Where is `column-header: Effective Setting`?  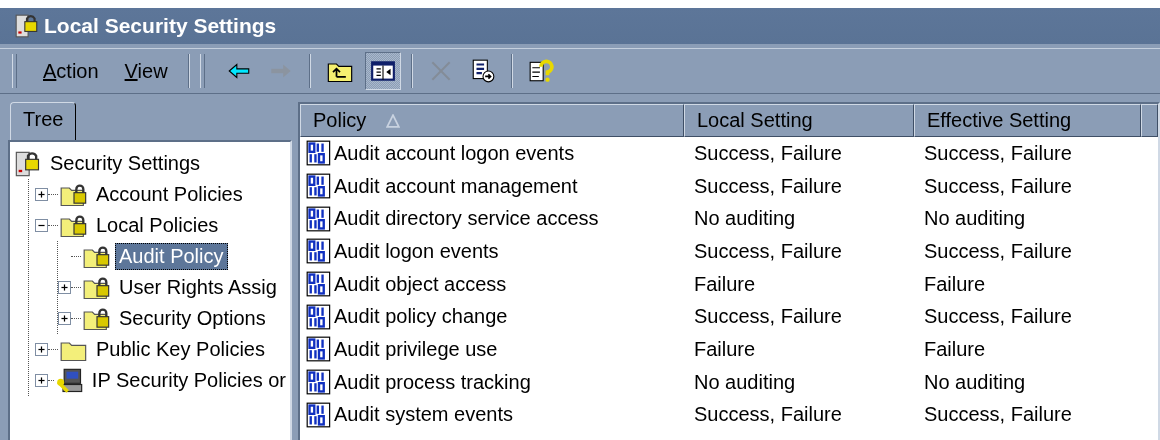 column-header: Effective Setting is located at coordinates (1027, 120).